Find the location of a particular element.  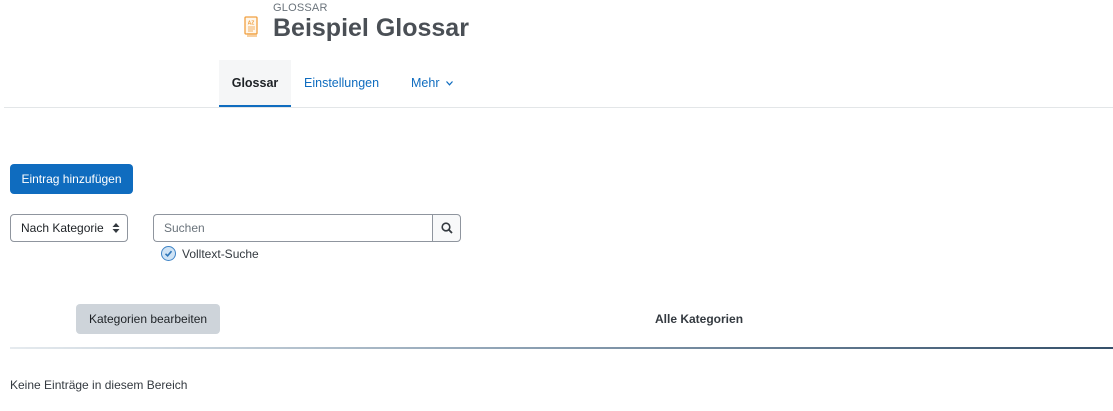

tab-mehr: Mehr is located at coordinates (432, 83).